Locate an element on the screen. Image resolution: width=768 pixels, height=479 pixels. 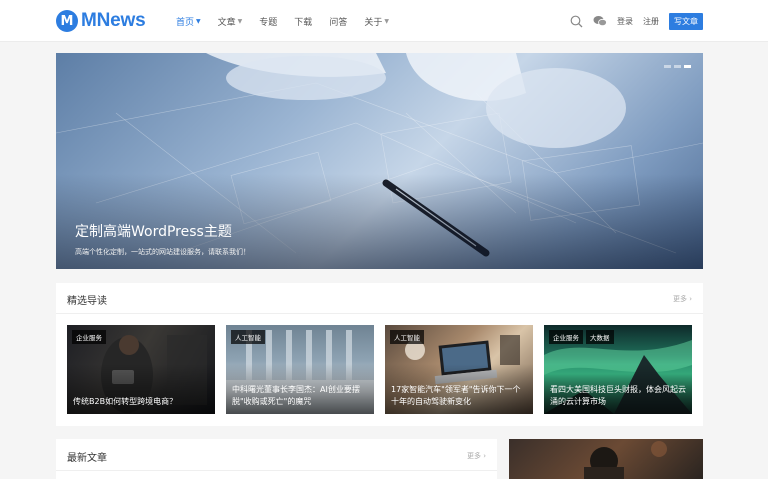
nav-item-home: 首页 ▼ is located at coordinates (188, 21).